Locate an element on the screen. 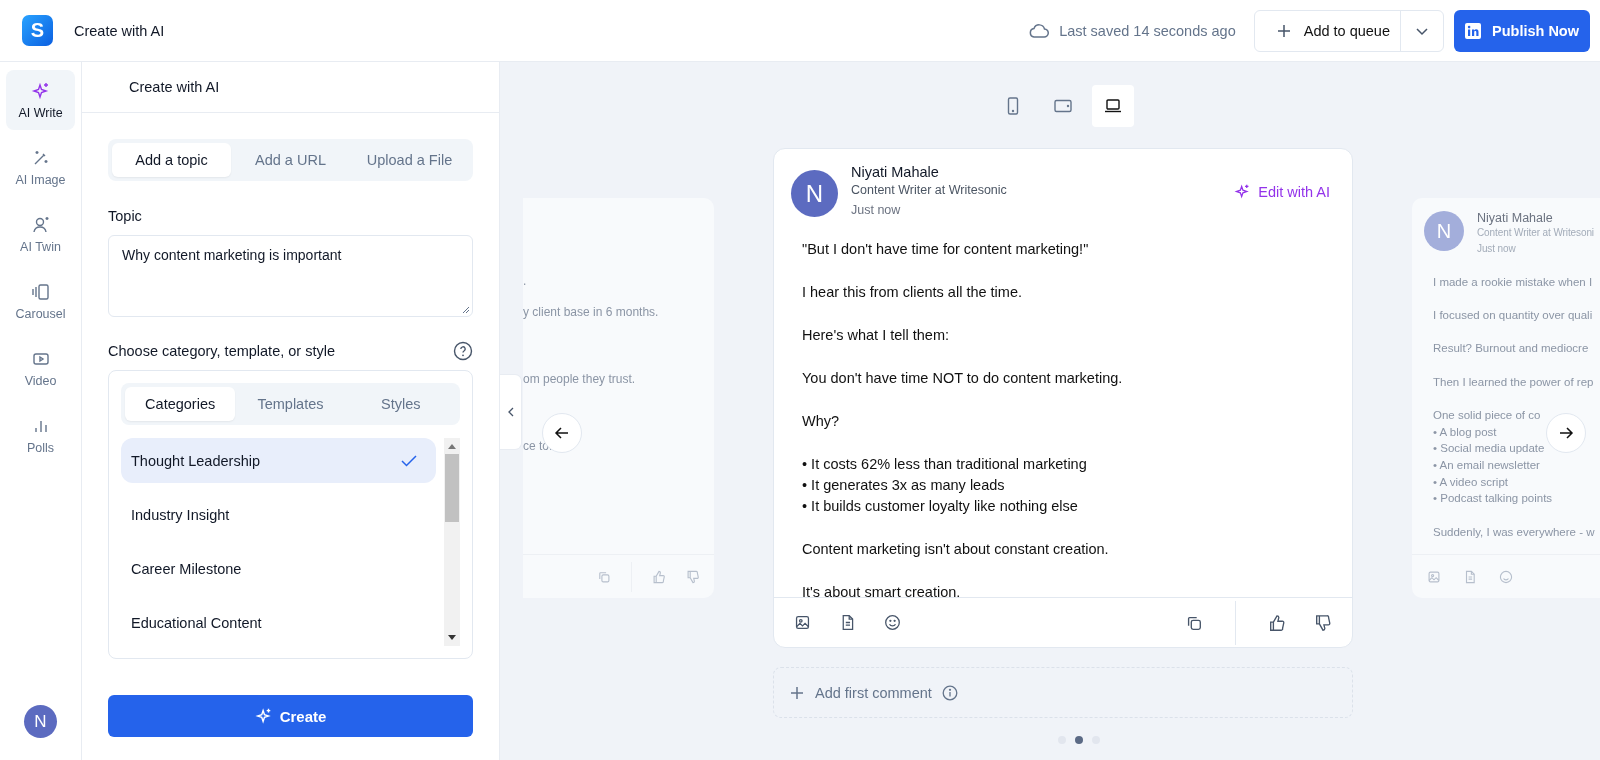 This screenshot has height=760, width=1600. rail-item: AI Twin is located at coordinates (40, 234).